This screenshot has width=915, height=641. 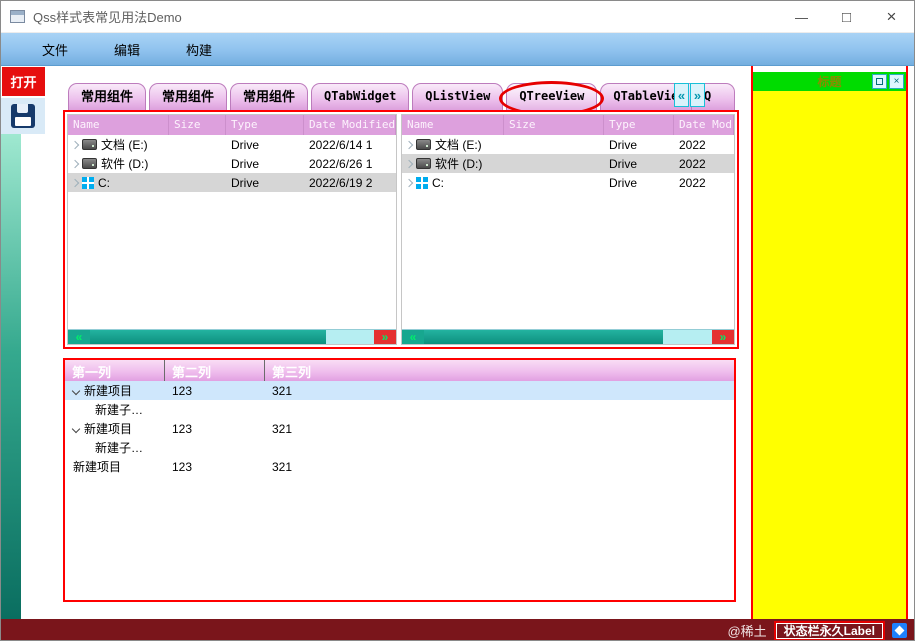 What do you see at coordinates (458, 96) in the screenshot?
I see `tab-qlistview: QListView` at bounding box center [458, 96].